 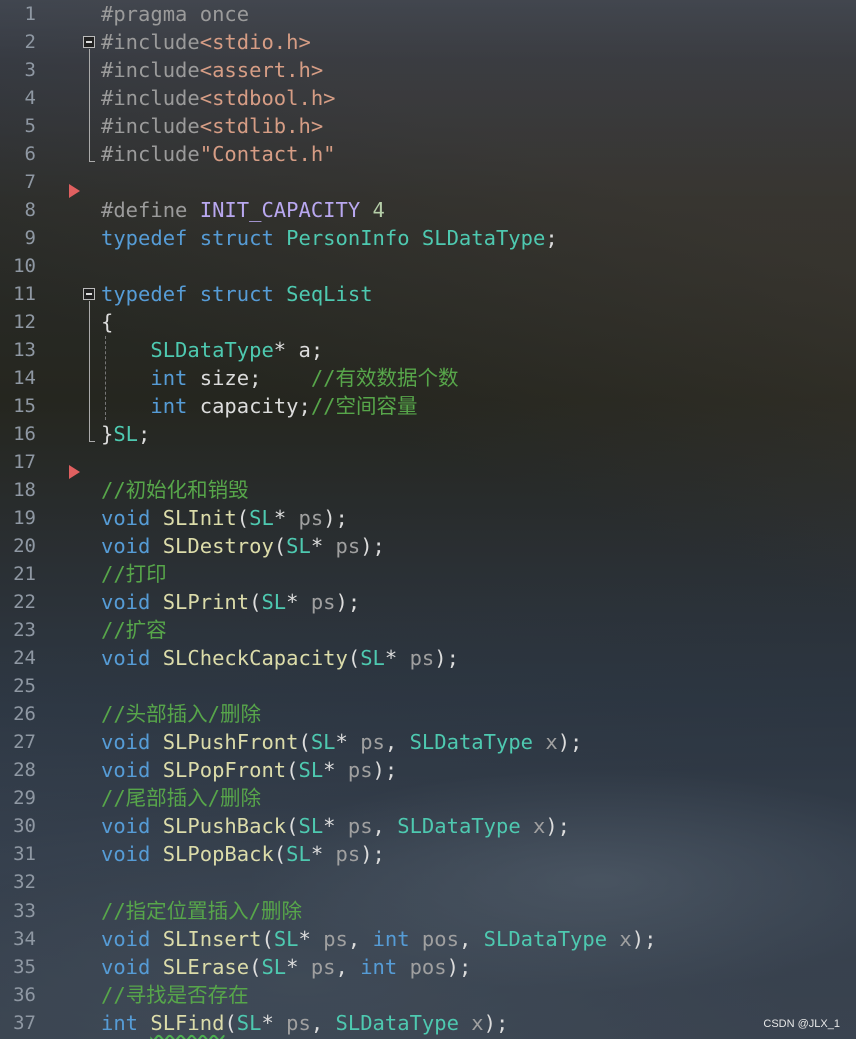 What do you see at coordinates (428, 462) in the screenshot?
I see `code-line: 17` at bounding box center [428, 462].